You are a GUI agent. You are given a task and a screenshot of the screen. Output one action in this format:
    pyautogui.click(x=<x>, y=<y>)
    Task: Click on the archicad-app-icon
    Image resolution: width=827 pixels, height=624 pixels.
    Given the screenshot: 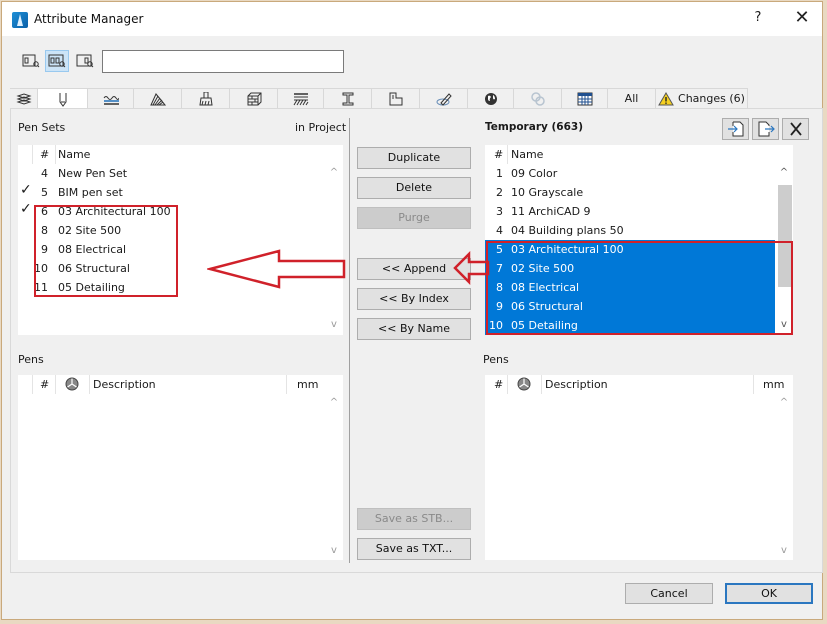 What is the action you would take?
    pyautogui.click(x=20, y=20)
    